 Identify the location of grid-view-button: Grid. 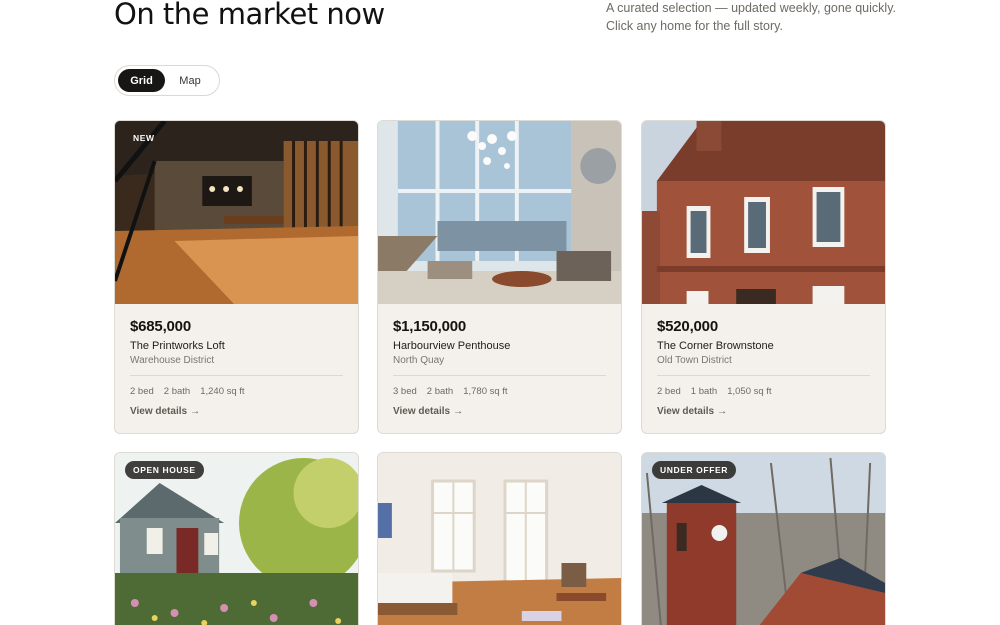
(141, 80).